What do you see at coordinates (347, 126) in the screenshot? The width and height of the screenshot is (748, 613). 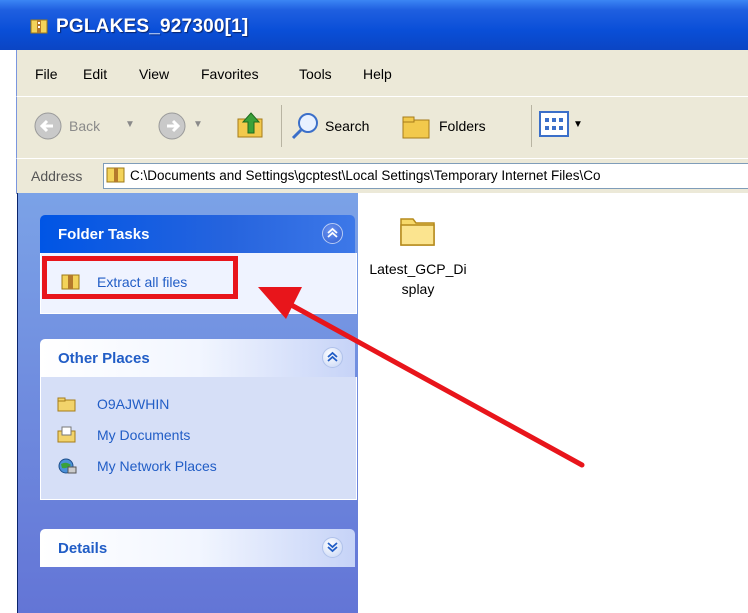 I see `search-label: Search` at bounding box center [347, 126].